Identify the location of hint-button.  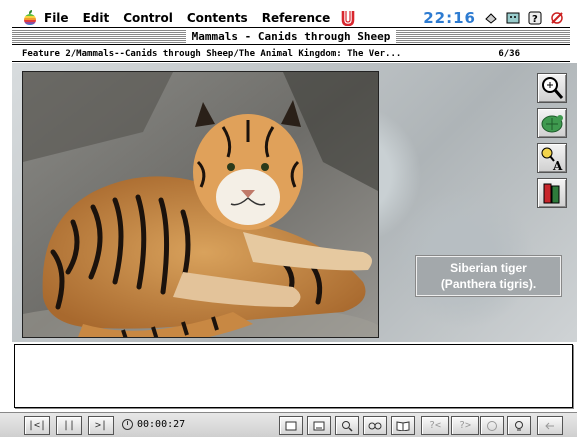
(519, 425).